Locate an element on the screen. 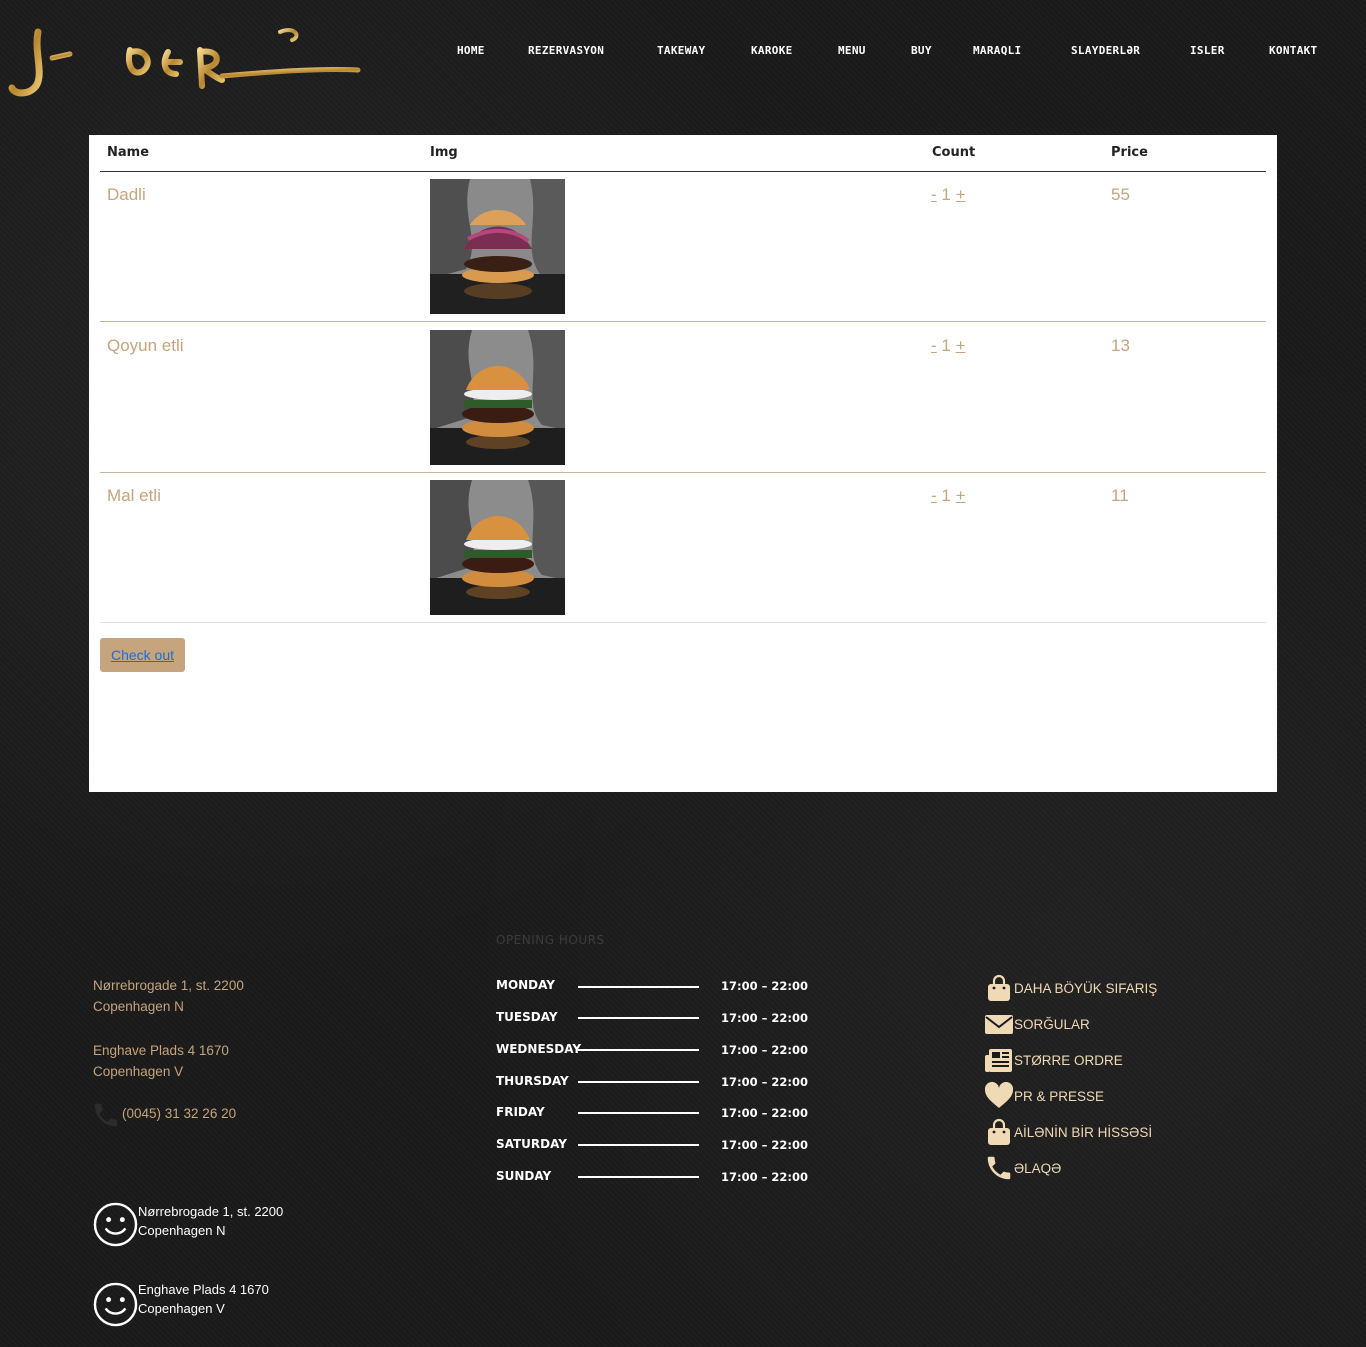  location-text: Enghave Plads 4 1670 Copenhagen V is located at coordinates (203, 1299).